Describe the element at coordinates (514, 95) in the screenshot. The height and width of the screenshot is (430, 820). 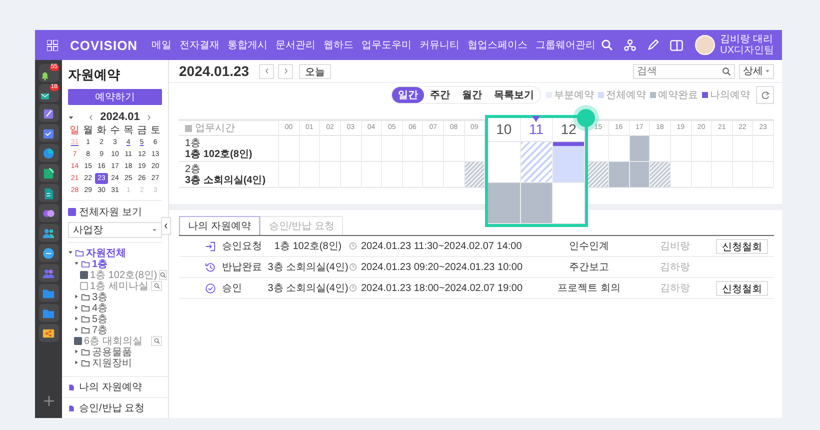
I see `view-tab: 목록보기` at that location.